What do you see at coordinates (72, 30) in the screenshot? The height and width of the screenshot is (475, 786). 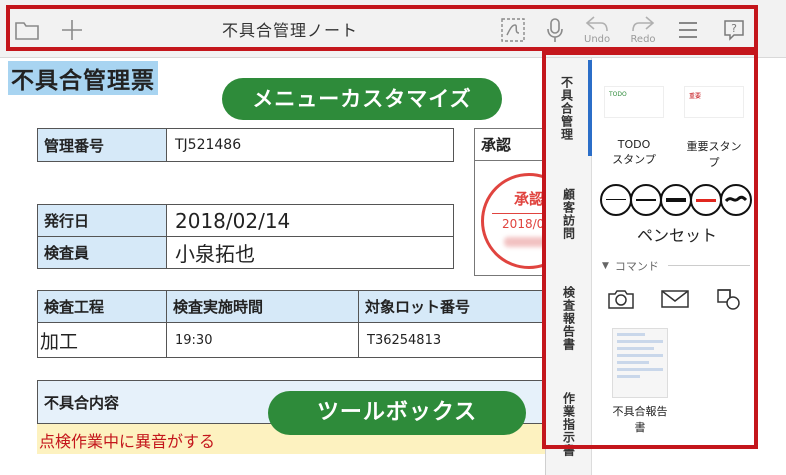 I see `plus-icon` at bounding box center [72, 30].